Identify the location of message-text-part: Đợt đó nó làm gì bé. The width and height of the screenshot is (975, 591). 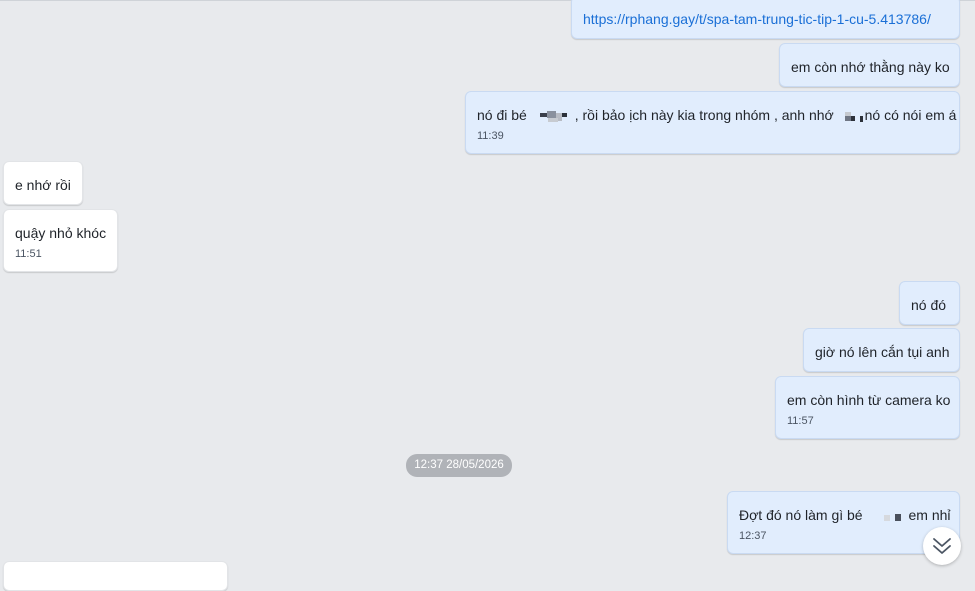
(801, 515).